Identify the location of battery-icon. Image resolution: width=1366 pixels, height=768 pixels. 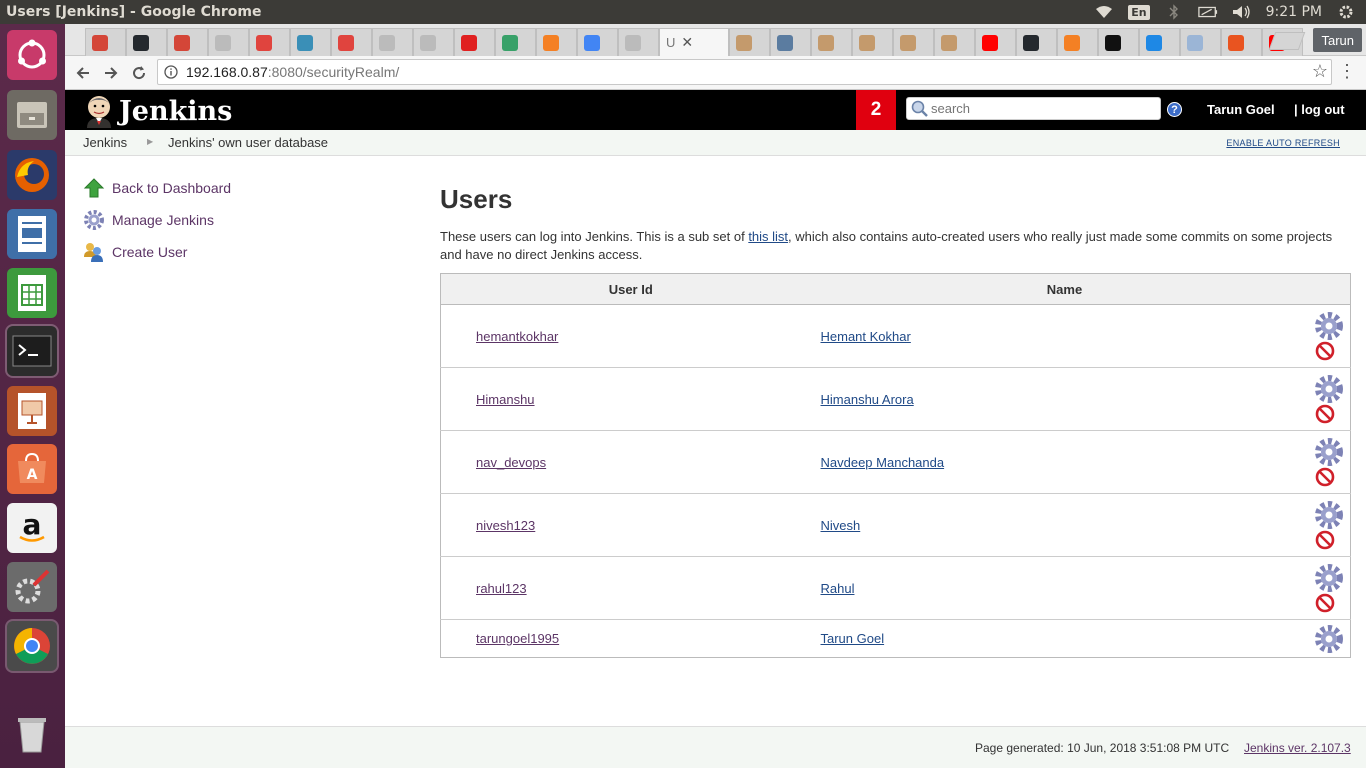
(1207, 12).